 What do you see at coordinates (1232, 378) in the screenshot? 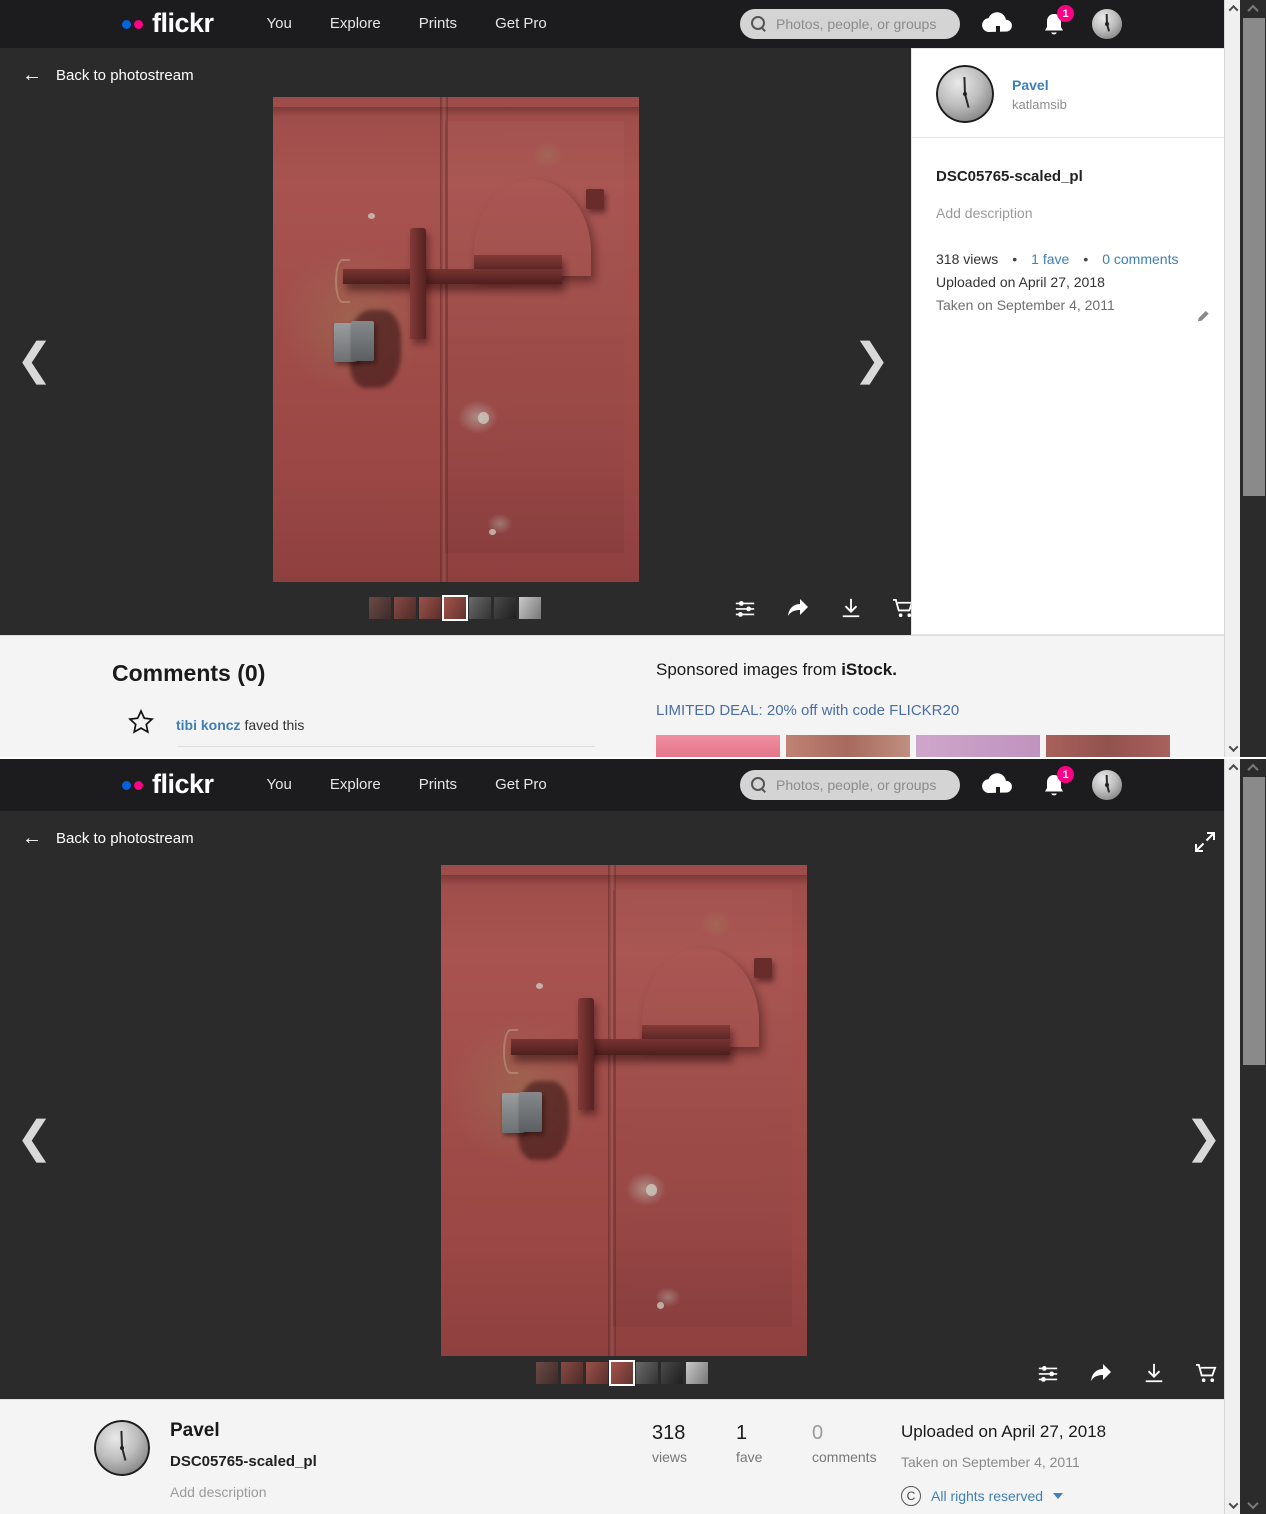
I see `page-scrollbar-top` at bounding box center [1232, 378].